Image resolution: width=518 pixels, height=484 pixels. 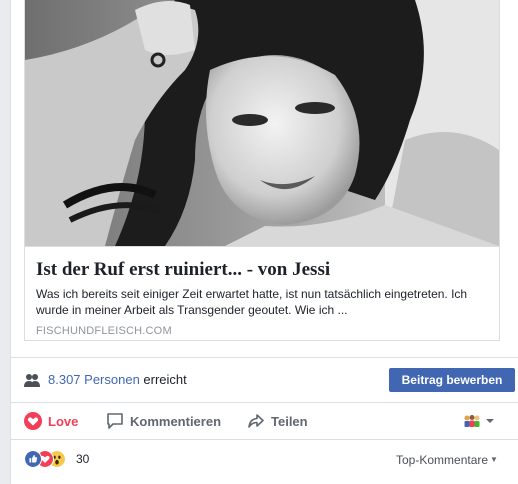 What do you see at coordinates (82, 459) in the screenshot?
I see `reaction-count: 30` at bounding box center [82, 459].